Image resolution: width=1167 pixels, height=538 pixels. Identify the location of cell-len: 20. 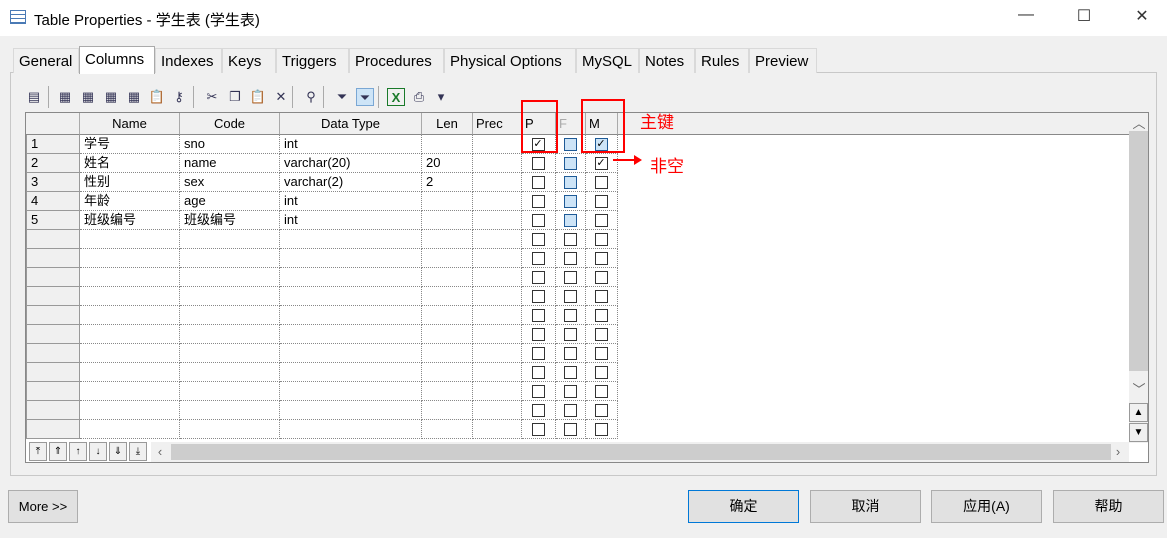
(447, 163).